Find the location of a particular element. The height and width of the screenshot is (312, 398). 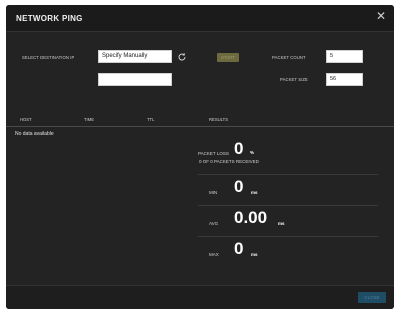

destination-select: Specify Manually is located at coordinates (135, 56).